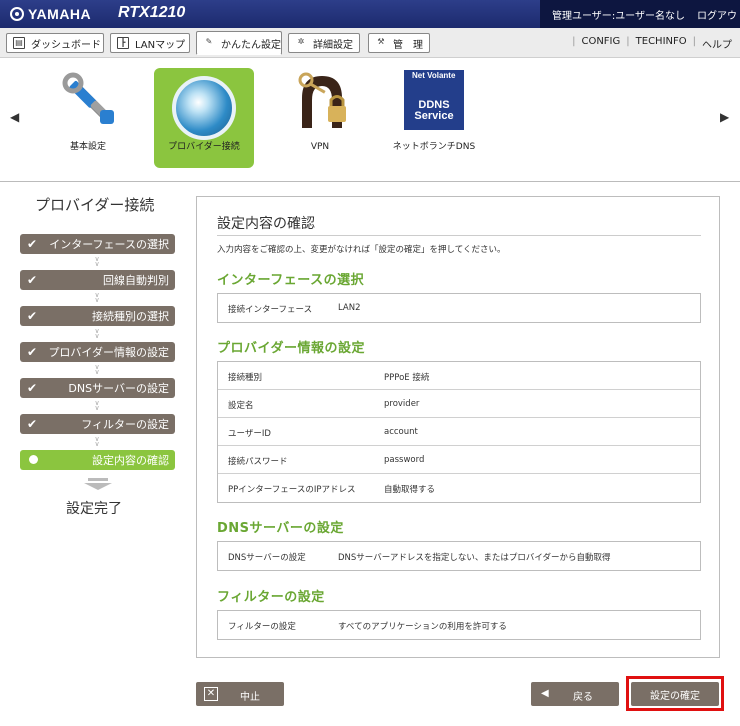  I want to click on techinfo-link: TECHINFO, so click(661, 43).